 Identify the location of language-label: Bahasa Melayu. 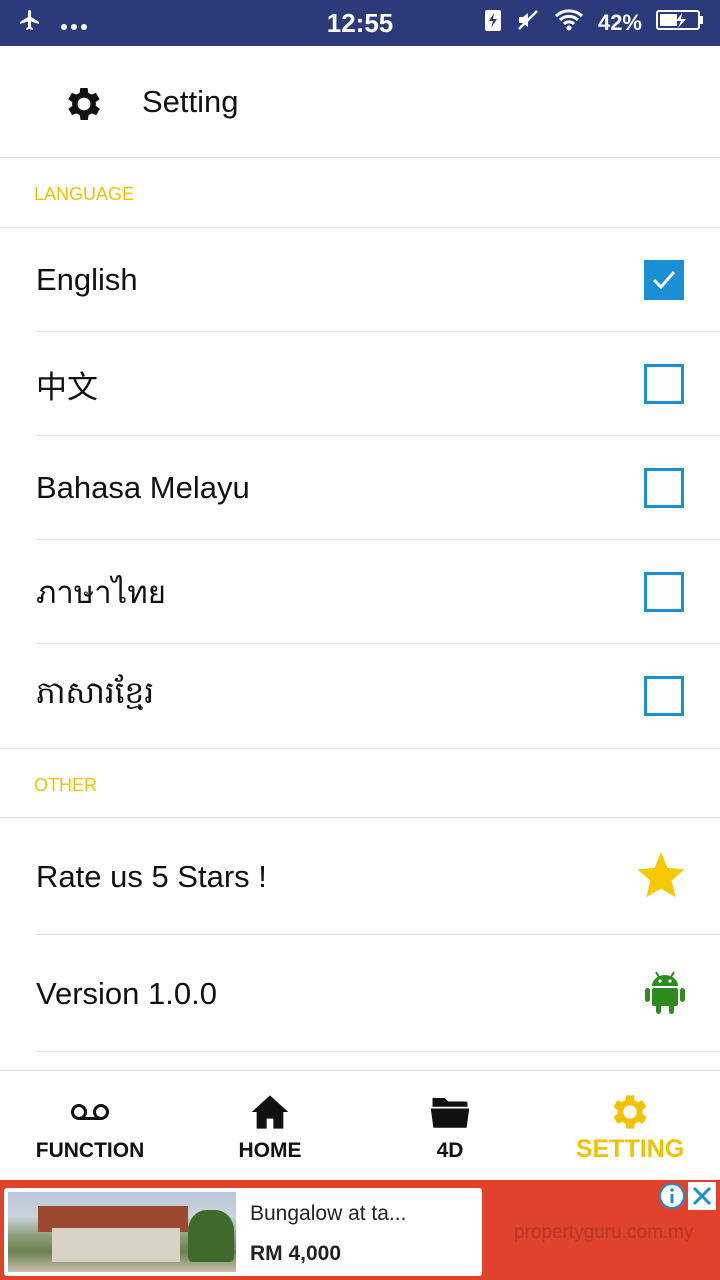
(143, 487).